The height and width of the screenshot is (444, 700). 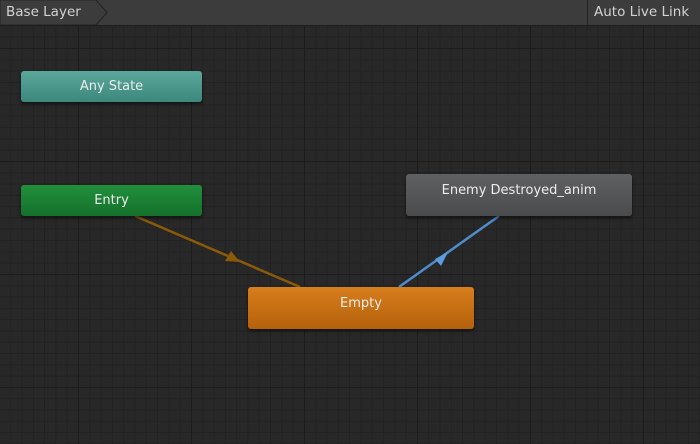 I want to click on auto-live-link-label: Auto Live Link, so click(x=642, y=12).